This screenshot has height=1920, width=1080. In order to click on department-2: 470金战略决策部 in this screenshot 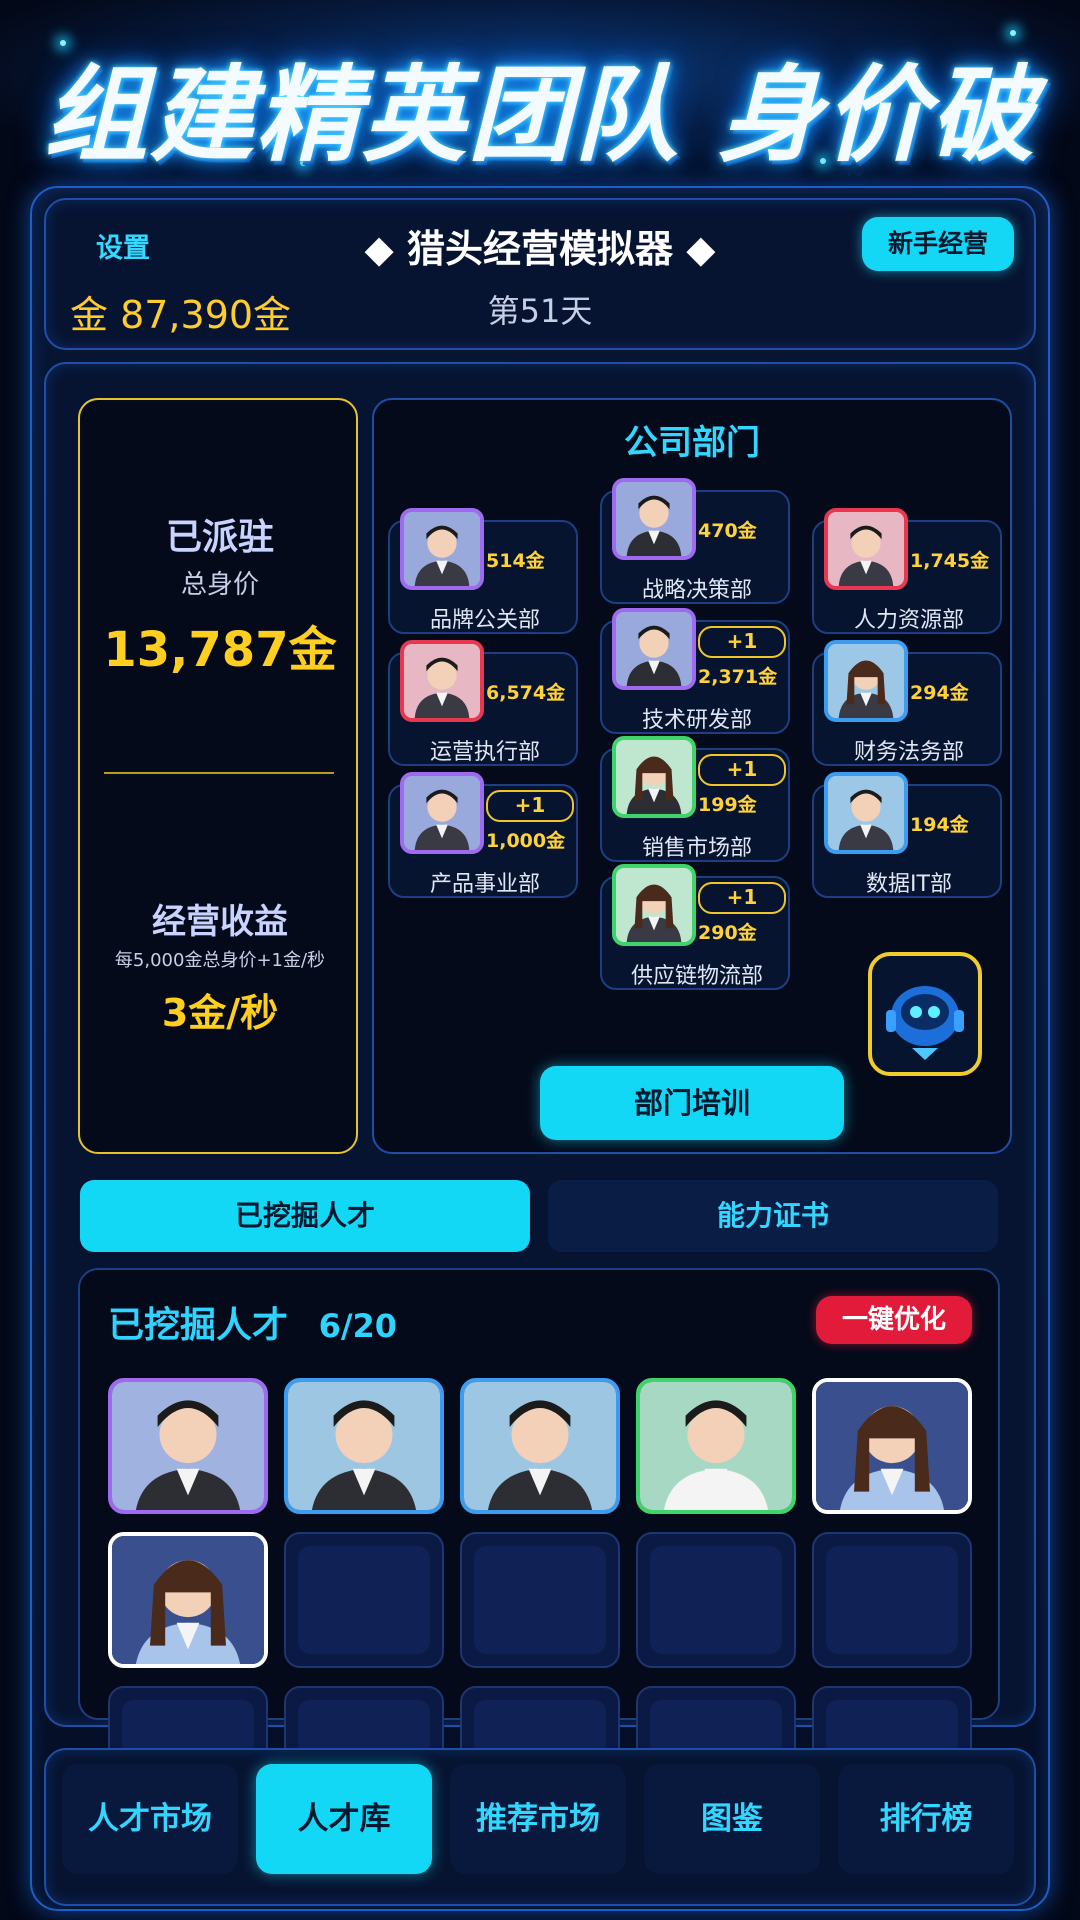, I will do `click(695, 541)`.